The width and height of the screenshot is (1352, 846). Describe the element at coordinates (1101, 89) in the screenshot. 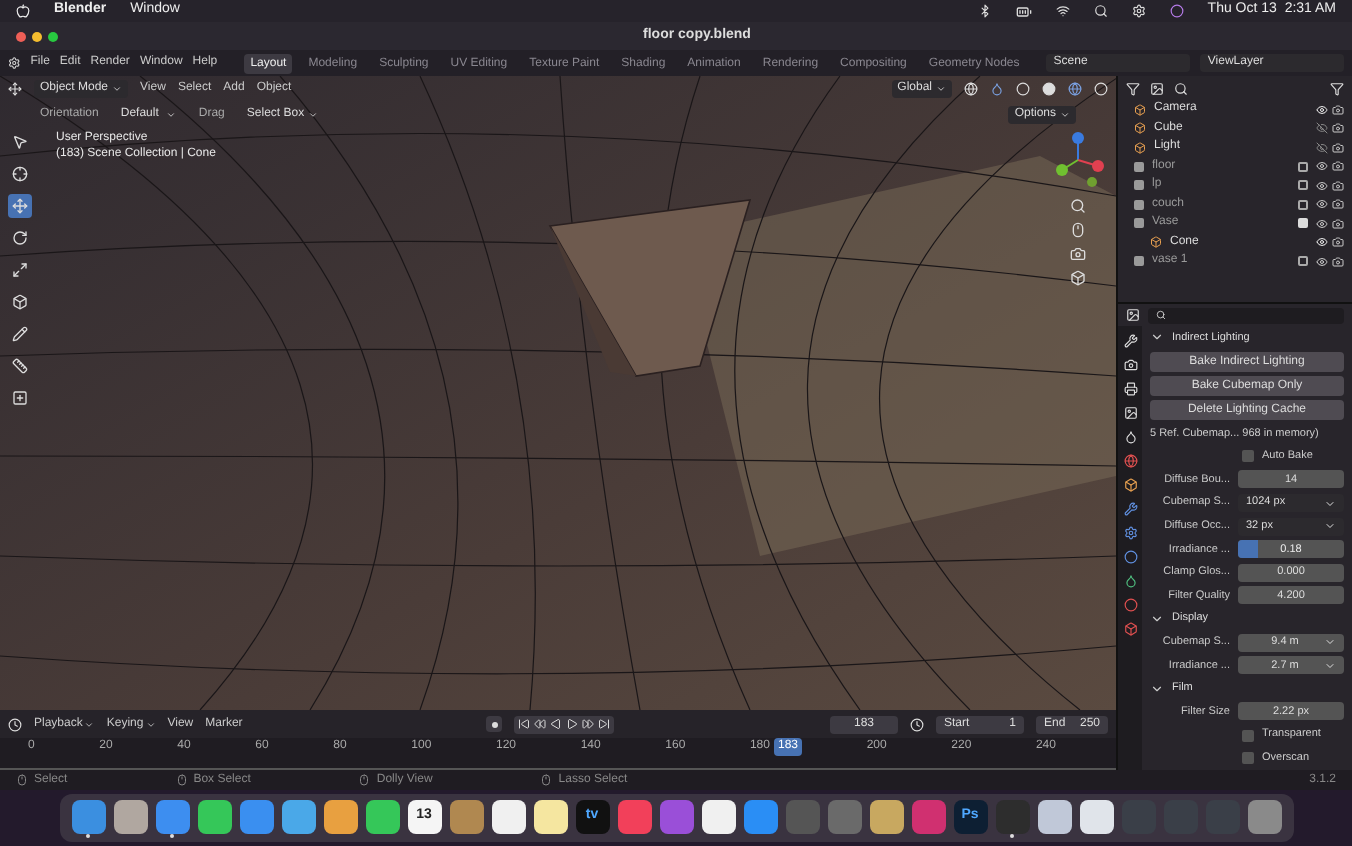

I see `rendered-shading-icon` at that location.